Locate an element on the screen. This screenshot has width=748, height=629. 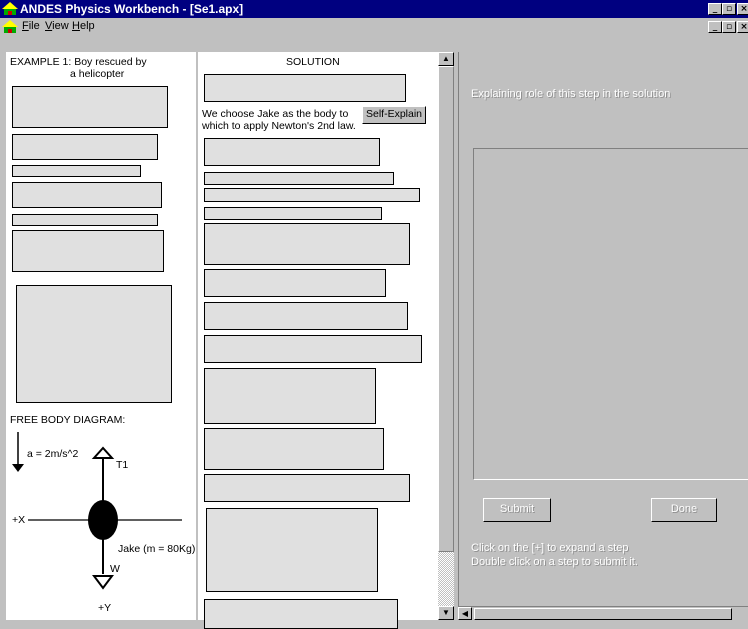
problem-image-box is located at coordinates (94, 344).